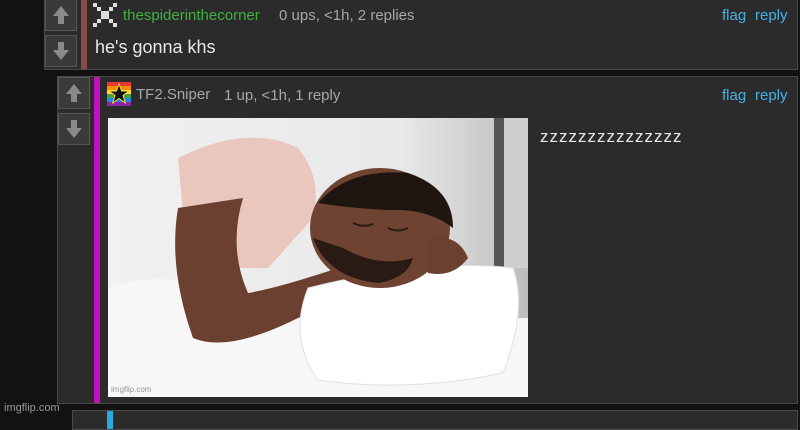 The height and width of the screenshot is (430, 800). What do you see at coordinates (173, 94) in the screenshot?
I see `comment-username: TF2.Sniper` at bounding box center [173, 94].